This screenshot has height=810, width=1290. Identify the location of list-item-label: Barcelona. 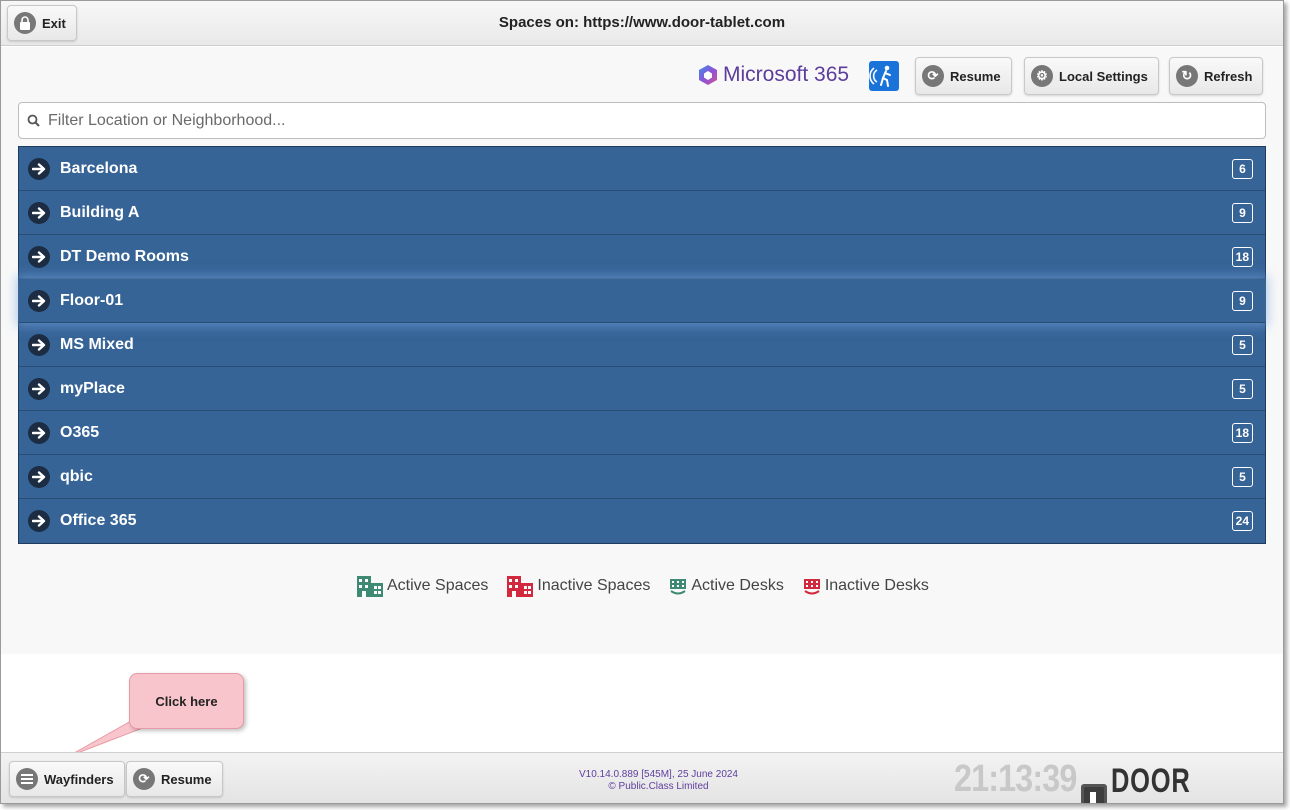
(99, 168).